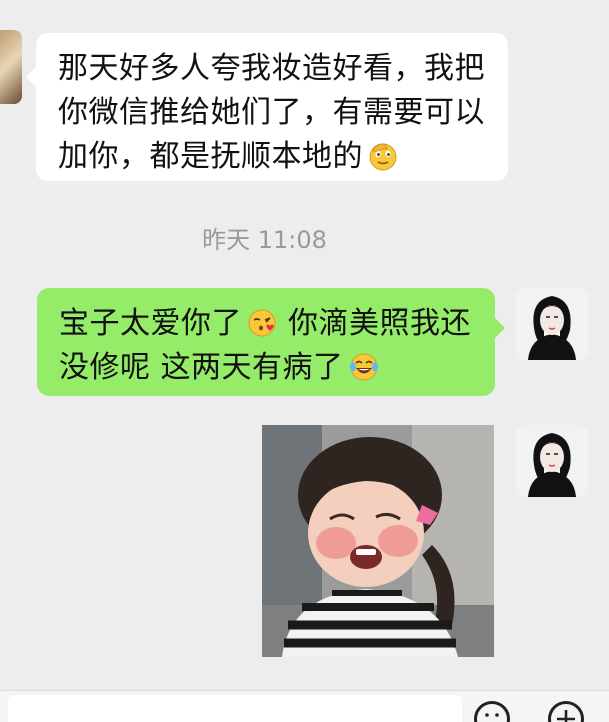  I want to click on contact-avatar, so click(11, 67).